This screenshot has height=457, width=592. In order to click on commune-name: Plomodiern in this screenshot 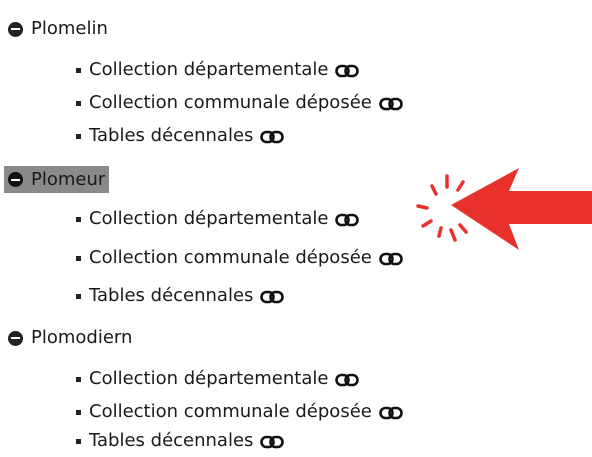, I will do `click(82, 337)`.